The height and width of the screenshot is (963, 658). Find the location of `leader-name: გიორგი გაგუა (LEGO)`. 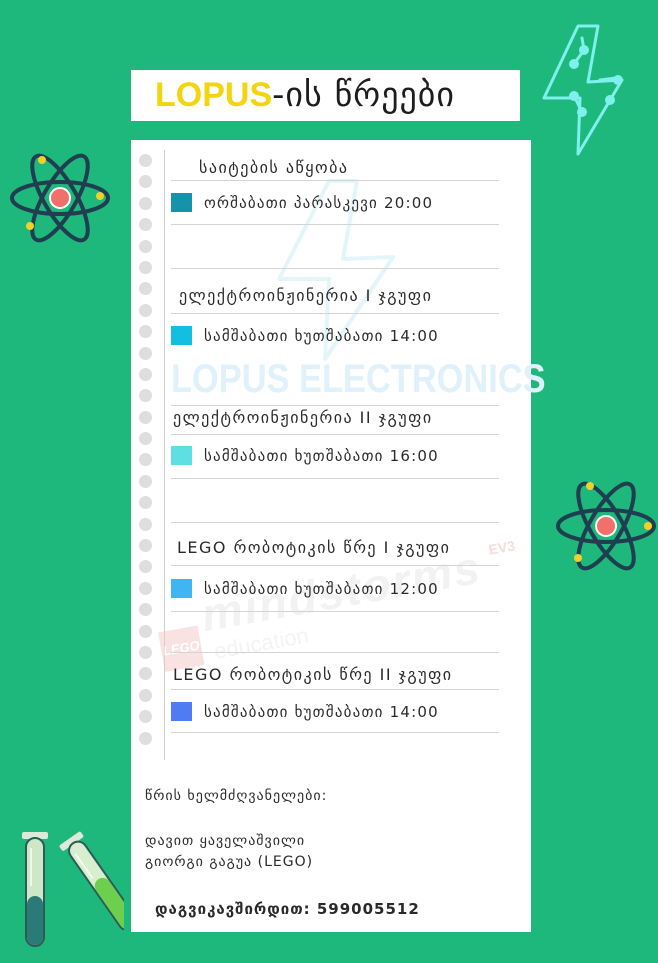

leader-name: გიორგი გაგუა (LEGO) is located at coordinates (229, 862).